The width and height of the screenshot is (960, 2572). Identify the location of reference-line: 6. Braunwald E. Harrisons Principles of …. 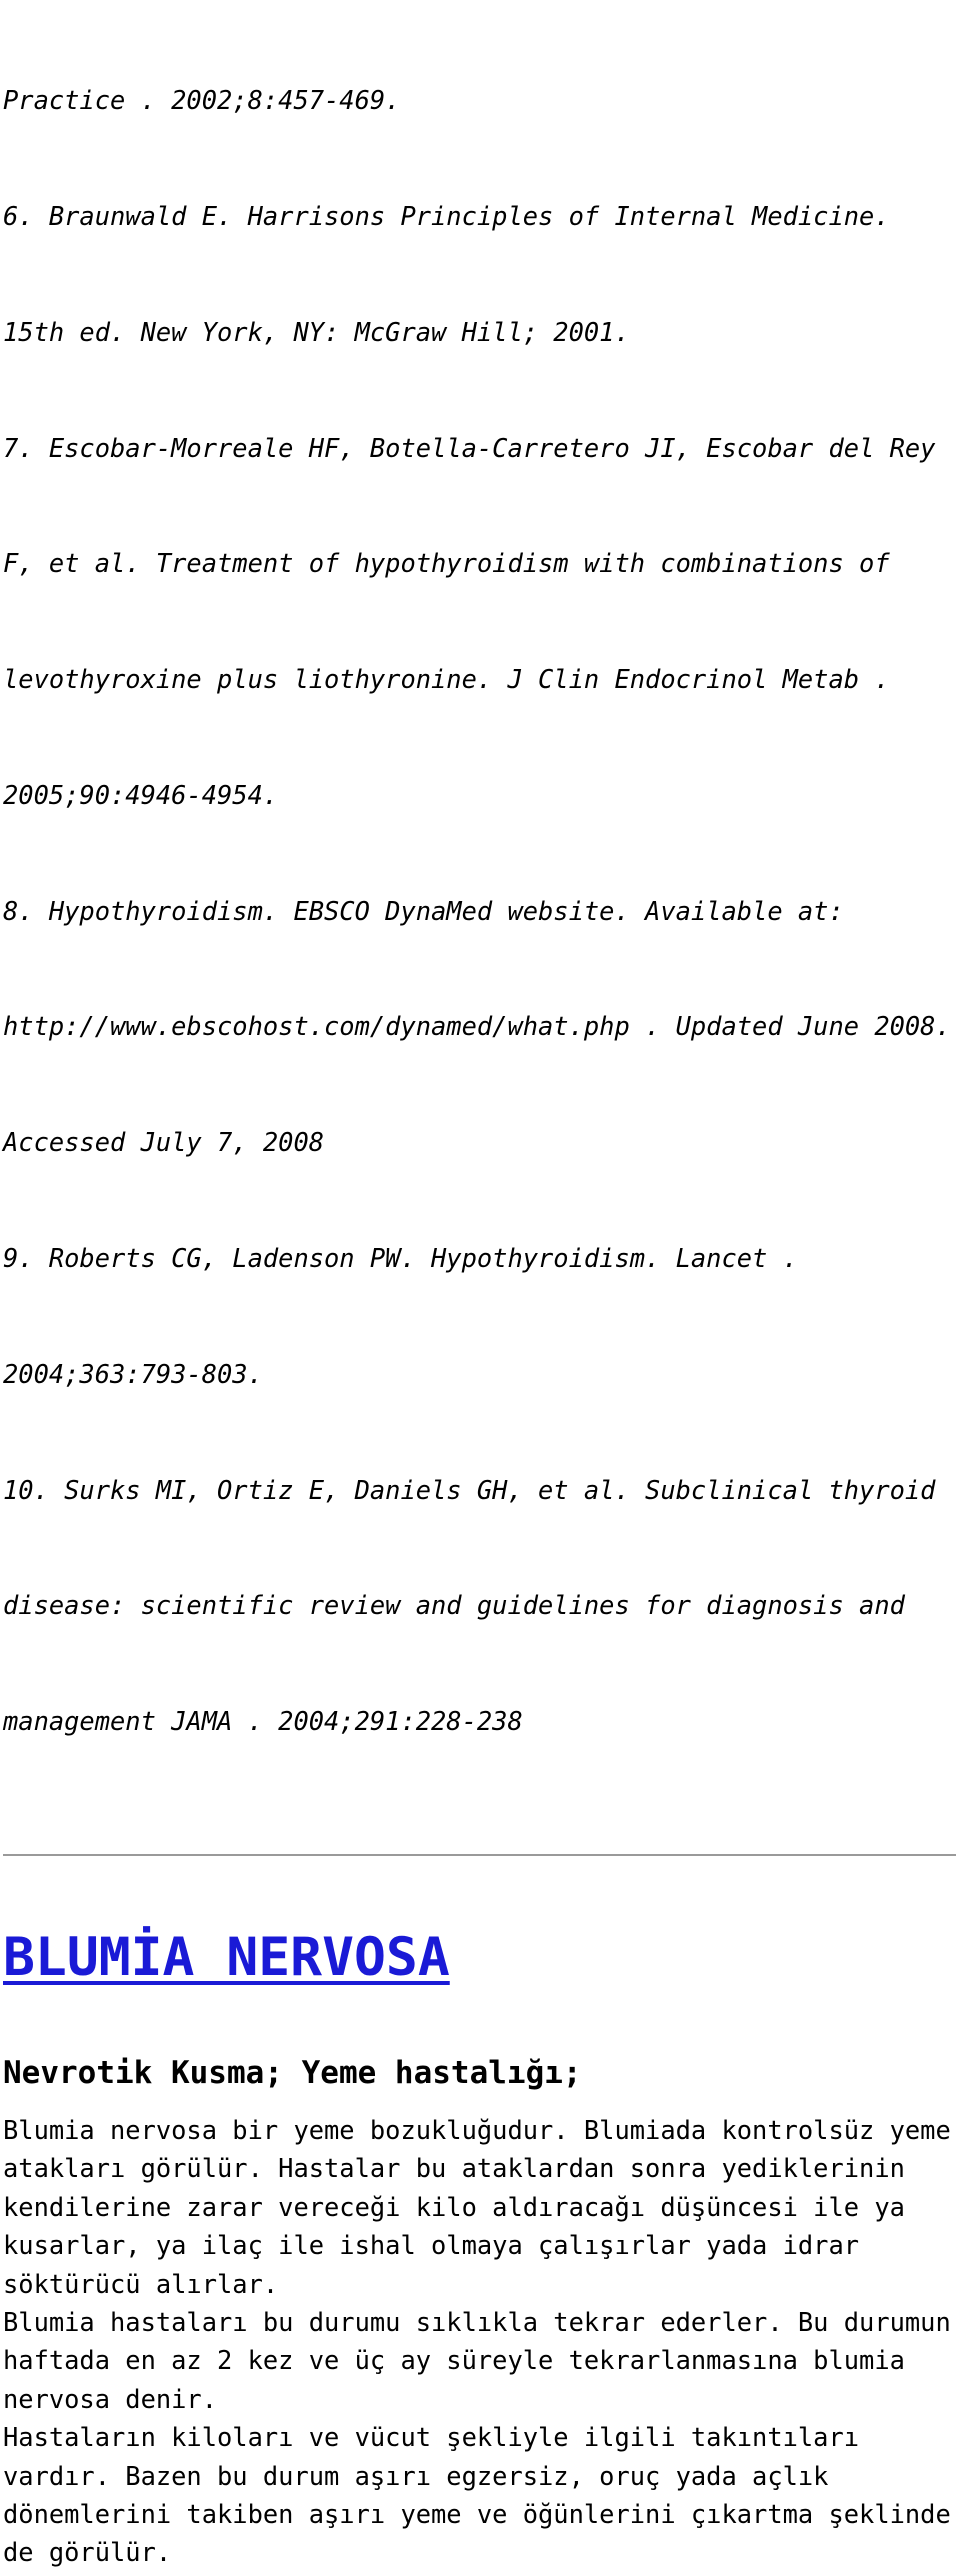
(446, 215).